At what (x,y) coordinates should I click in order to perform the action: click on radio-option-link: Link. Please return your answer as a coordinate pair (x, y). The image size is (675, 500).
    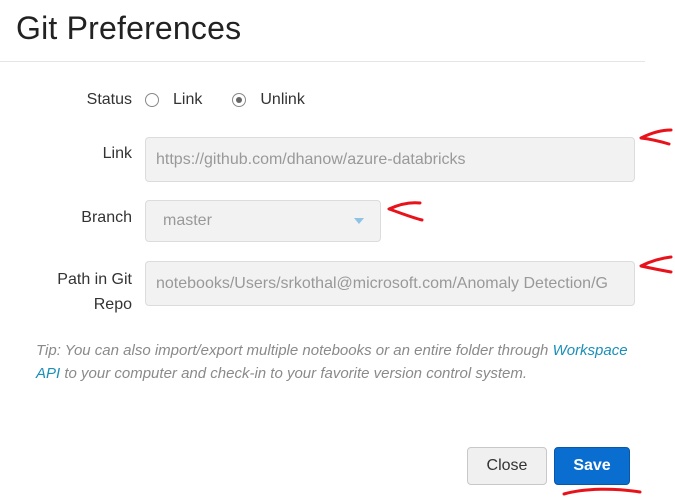
    Looking at the image, I should click on (173, 100).